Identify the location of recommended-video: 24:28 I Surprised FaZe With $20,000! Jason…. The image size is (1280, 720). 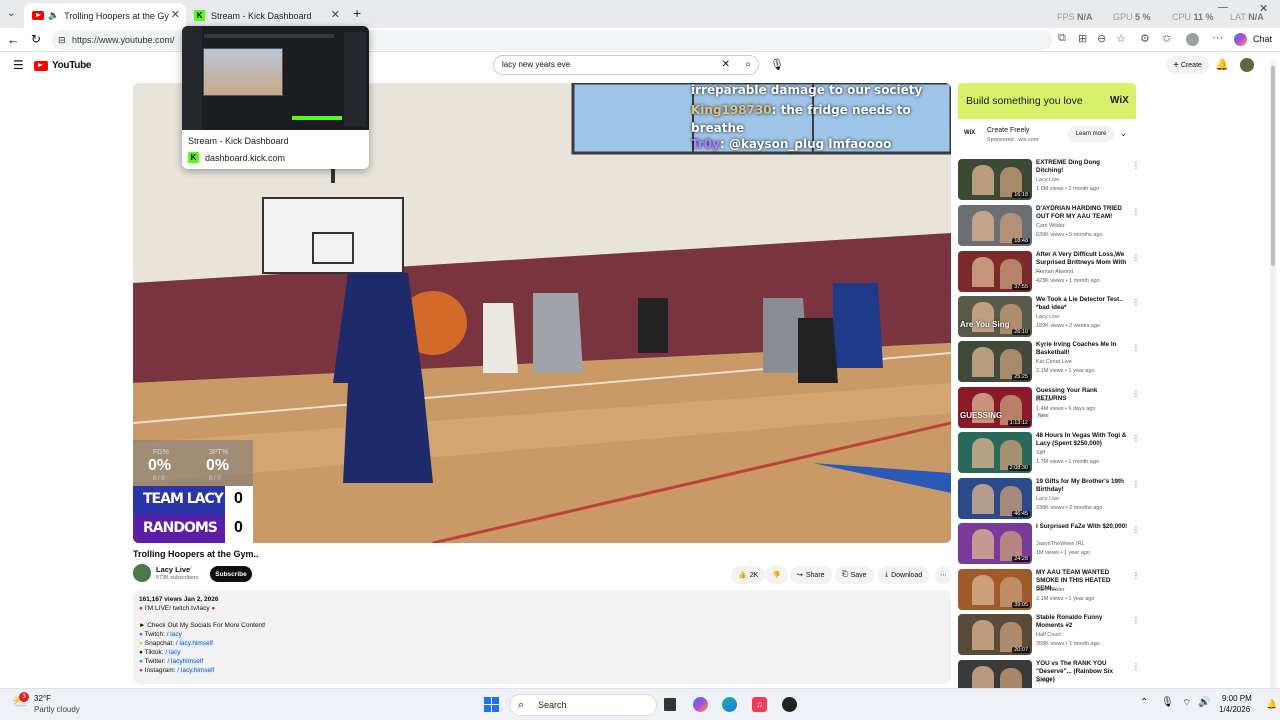
(1049, 544).